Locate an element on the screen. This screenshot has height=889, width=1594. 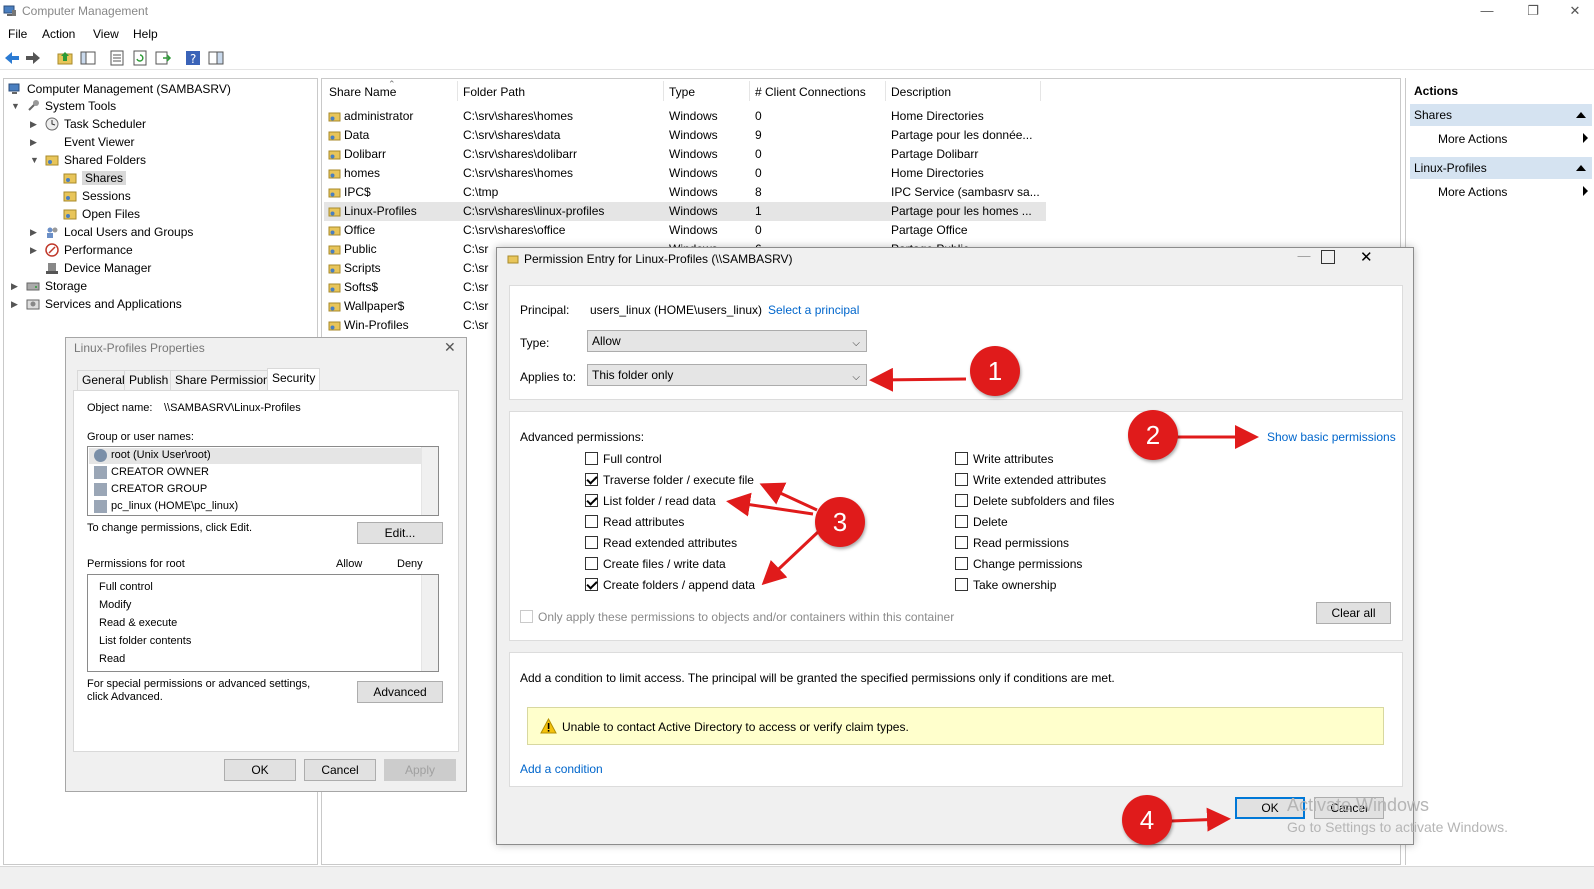
permission-checkbox: Change permissions is located at coordinates (1018, 565).